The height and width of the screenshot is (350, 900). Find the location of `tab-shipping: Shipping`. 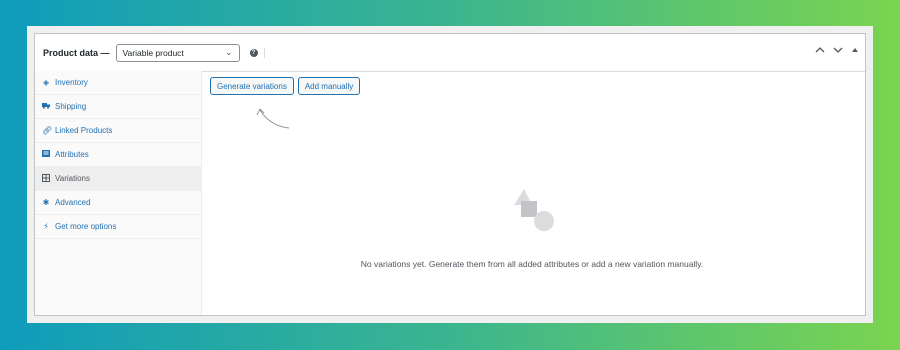

tab-shipping: Shipping is located at coordinates (118, 107).